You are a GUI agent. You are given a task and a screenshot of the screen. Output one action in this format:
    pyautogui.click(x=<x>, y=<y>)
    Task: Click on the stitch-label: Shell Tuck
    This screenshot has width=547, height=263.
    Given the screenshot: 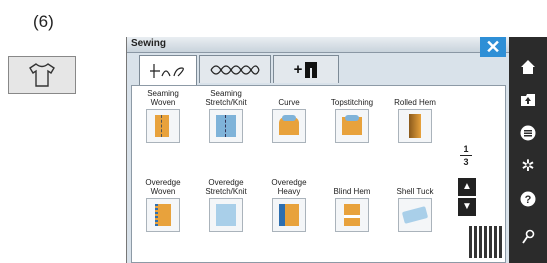 What is the action you would take?
    pyautogui.click(x=415, y=191)
    